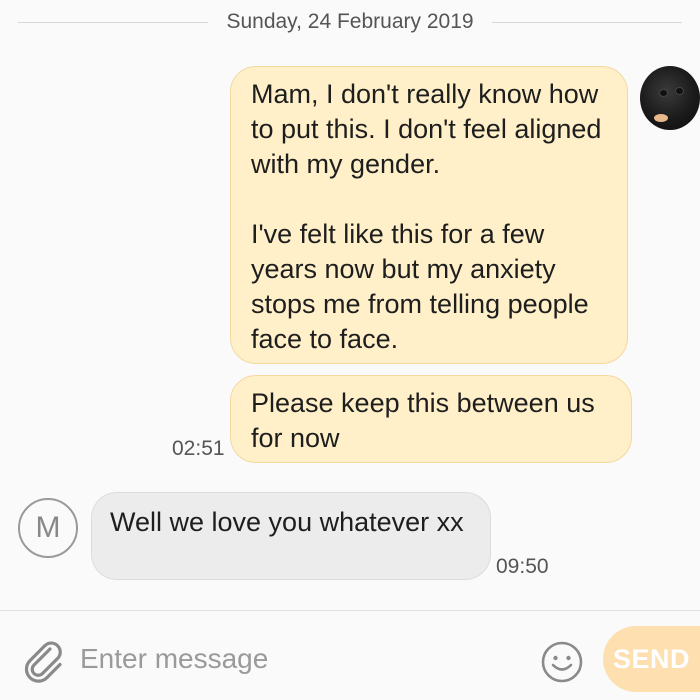 This screenshot has height=700, width=700. What do you see at coordinates (670, 98) in the screenshot?
I see `user-avatar` at bounding box center [670, 98].